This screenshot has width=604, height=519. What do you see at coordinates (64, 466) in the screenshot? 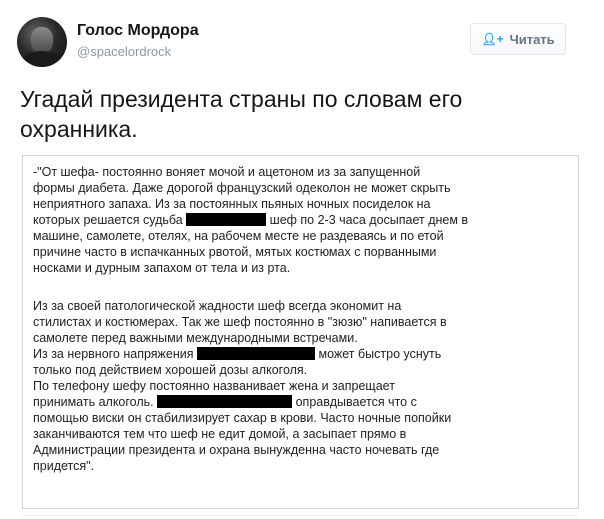
I see `quote-line: придется".` at bounding box center [64, 466].